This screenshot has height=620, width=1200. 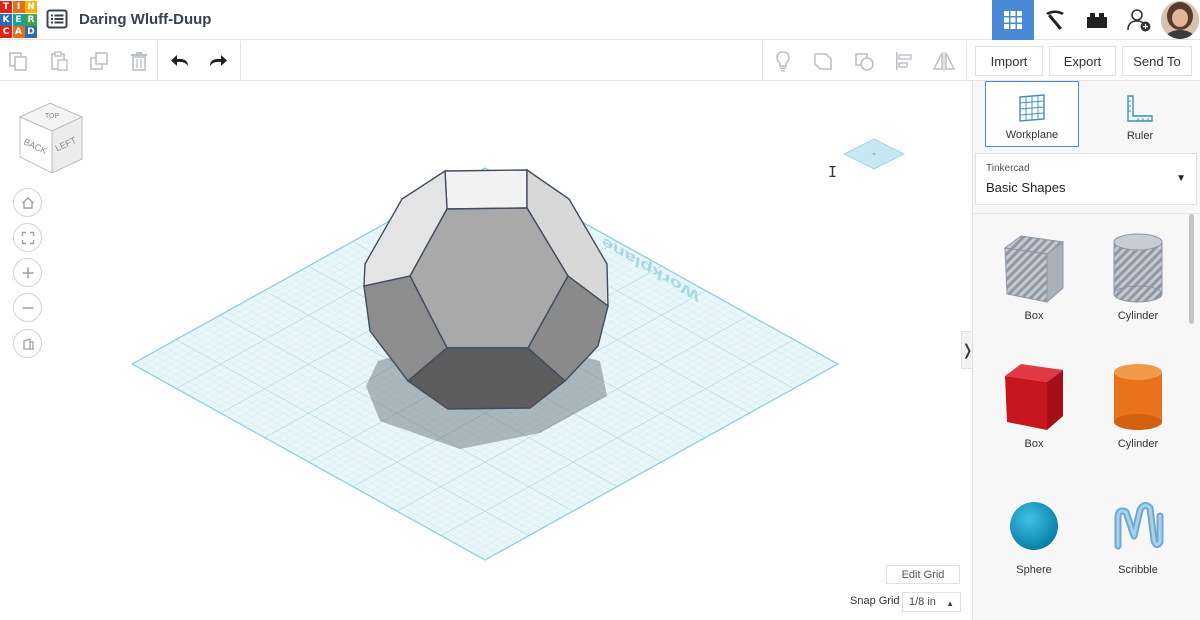 I want to click on ungroup-button, so click(x=864, y=61).